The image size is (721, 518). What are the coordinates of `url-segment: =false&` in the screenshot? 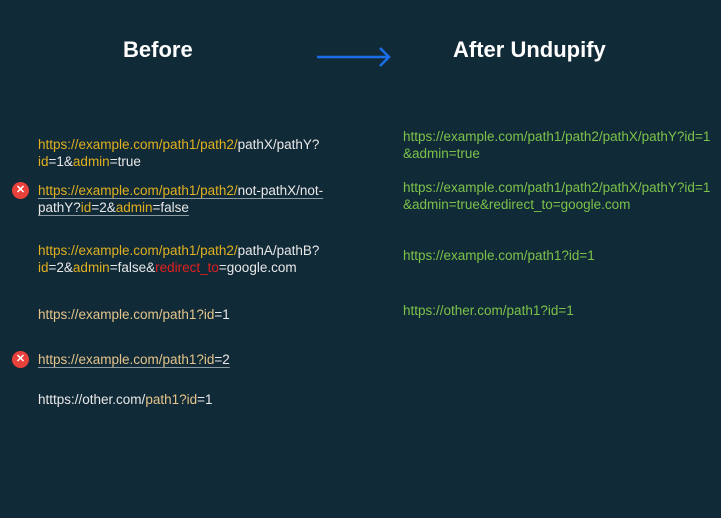 It's located at (132, 267).